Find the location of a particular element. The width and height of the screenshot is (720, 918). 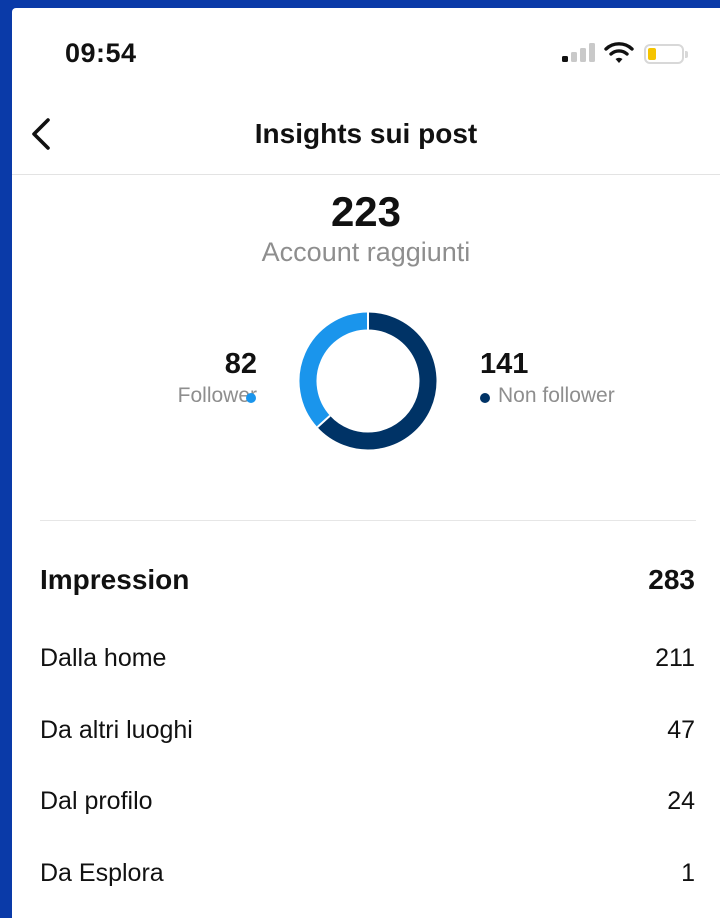

impression-row-label: Dalla home is located at coordinates (103, 658).